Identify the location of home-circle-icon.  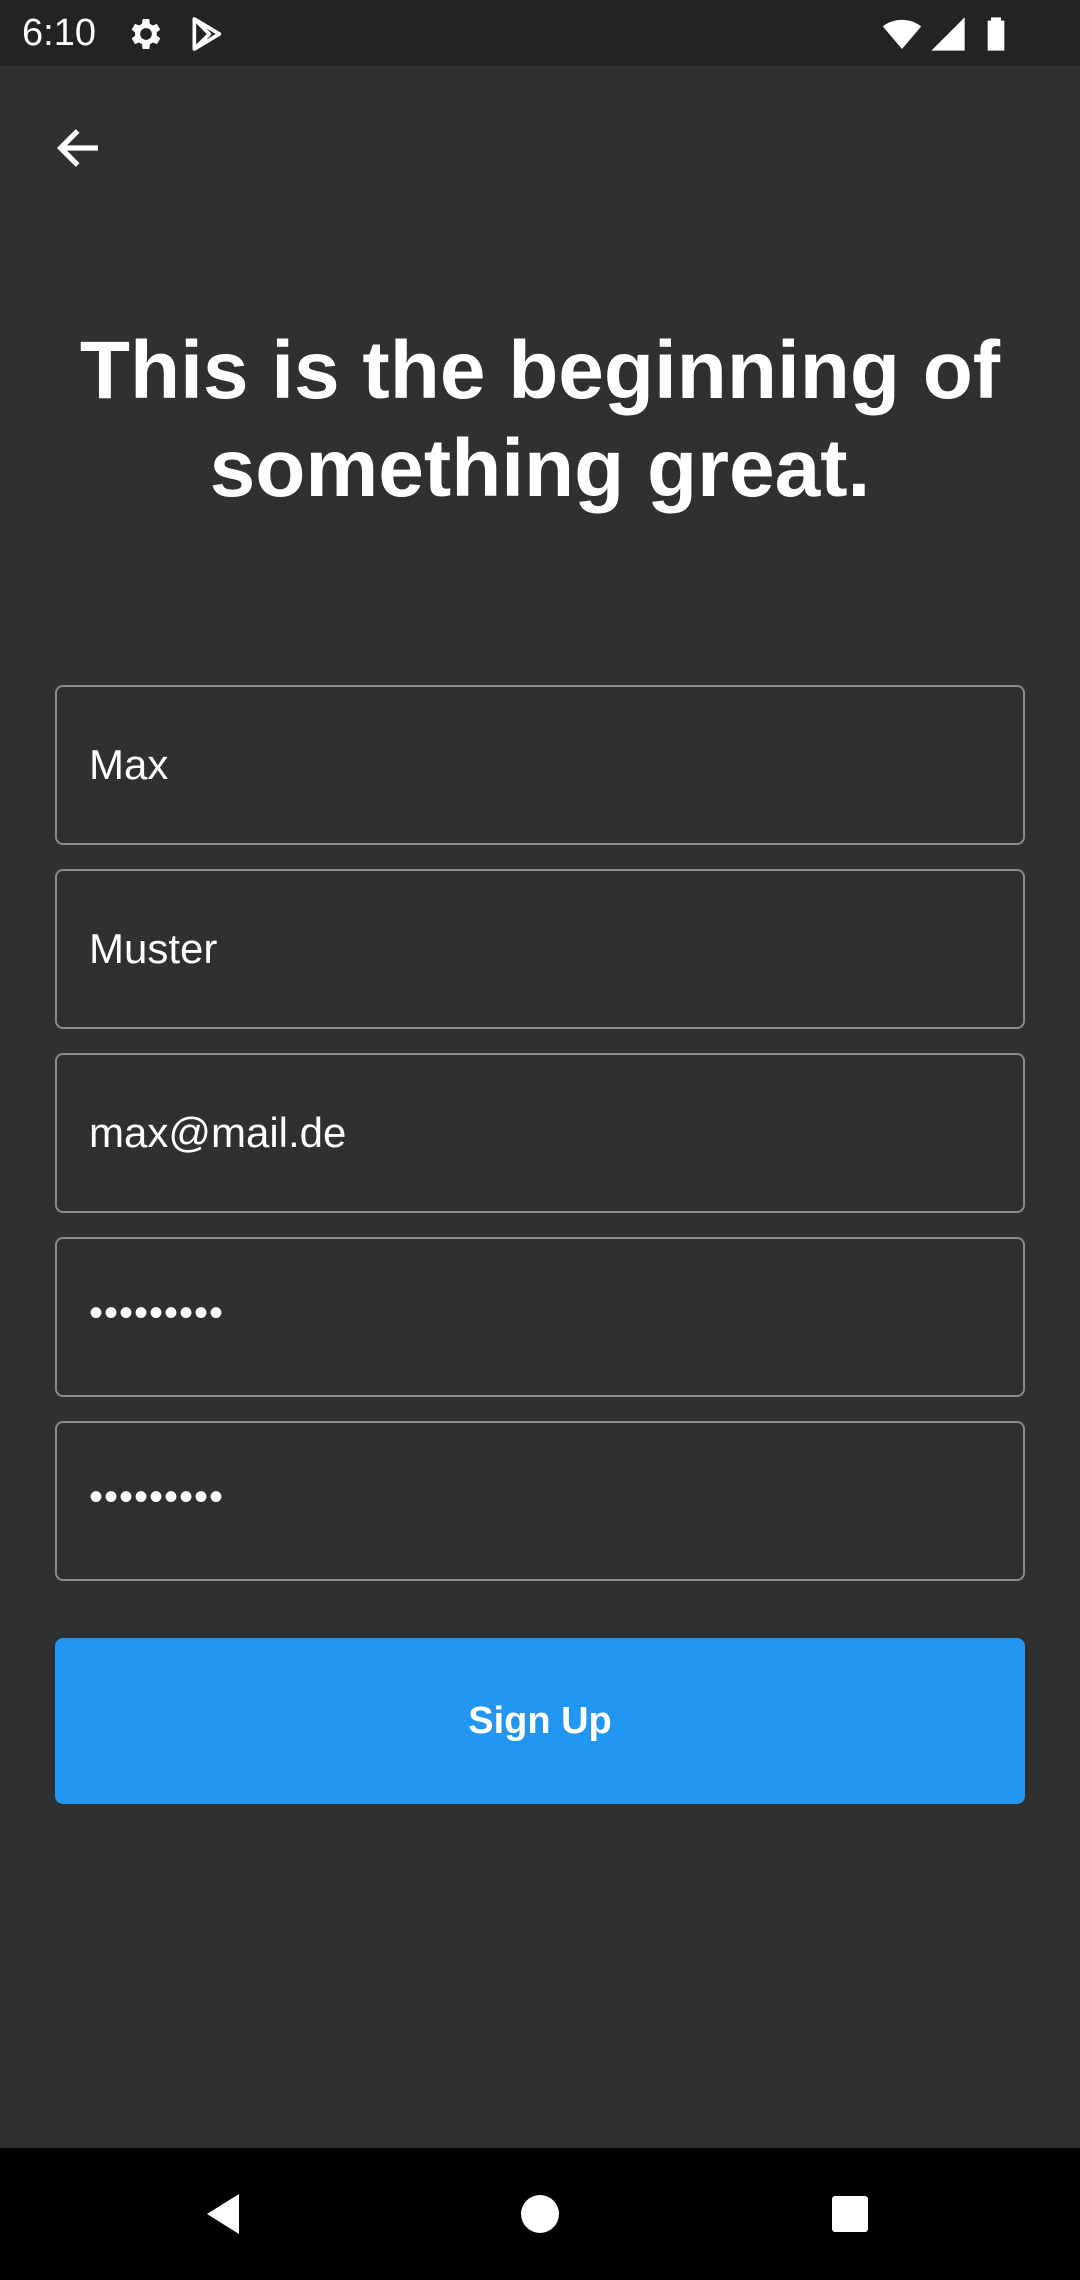
(540, 2214).